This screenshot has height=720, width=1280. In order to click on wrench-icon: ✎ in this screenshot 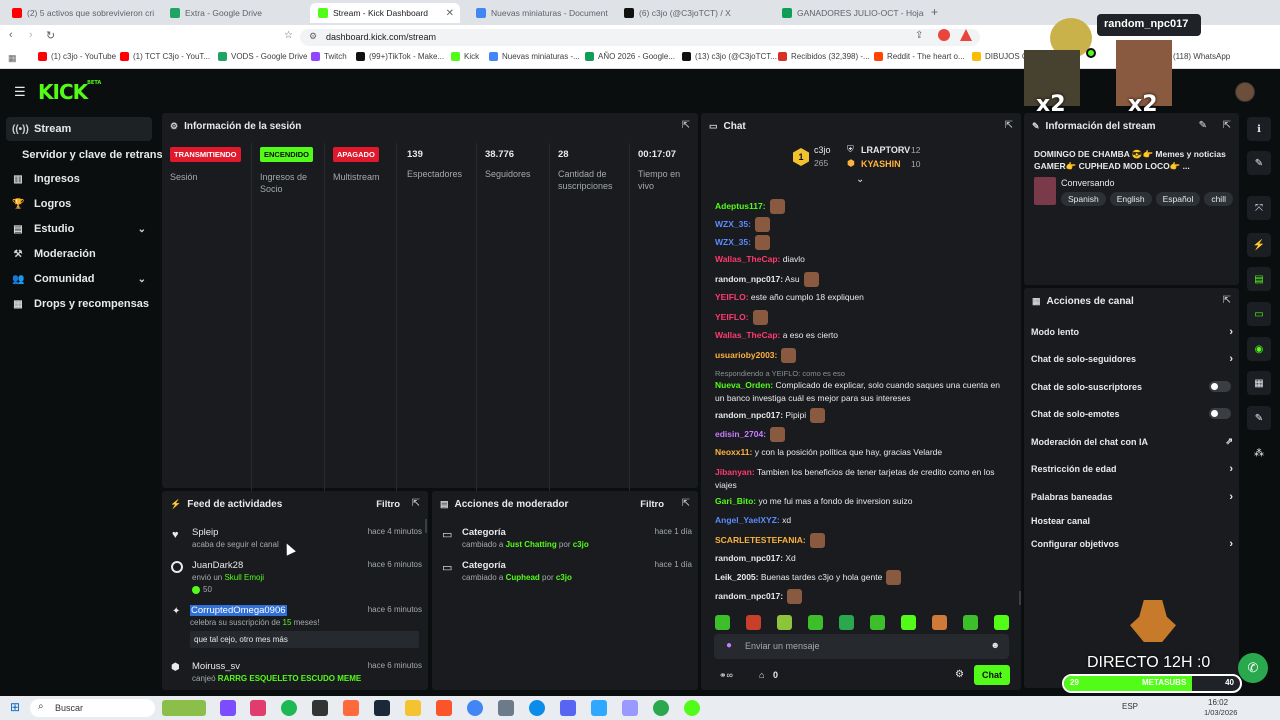, I will do `click(1259, 418)`.